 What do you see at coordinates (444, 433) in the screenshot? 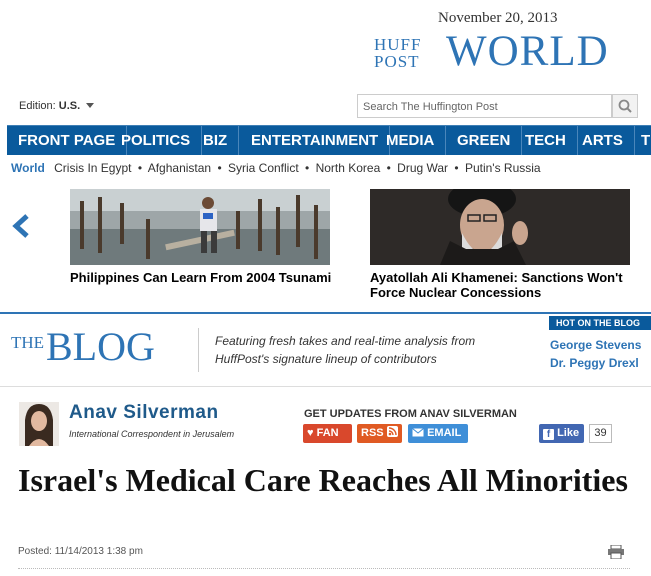
I see `email-label: EMAIL` at bounding box center [444, 433].